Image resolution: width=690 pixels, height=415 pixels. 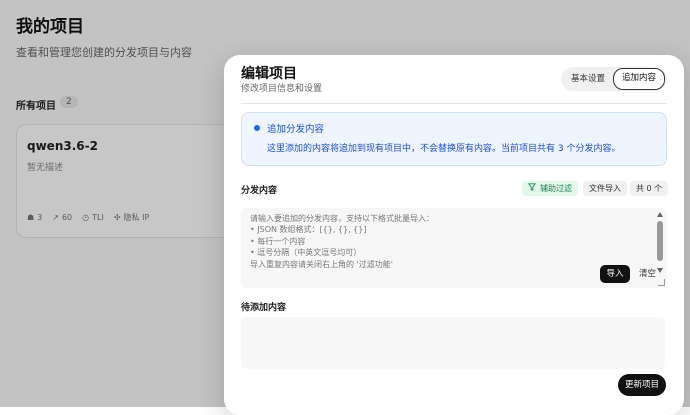 I want to click on textarea-scrollbar, so click(x=660, y=248).